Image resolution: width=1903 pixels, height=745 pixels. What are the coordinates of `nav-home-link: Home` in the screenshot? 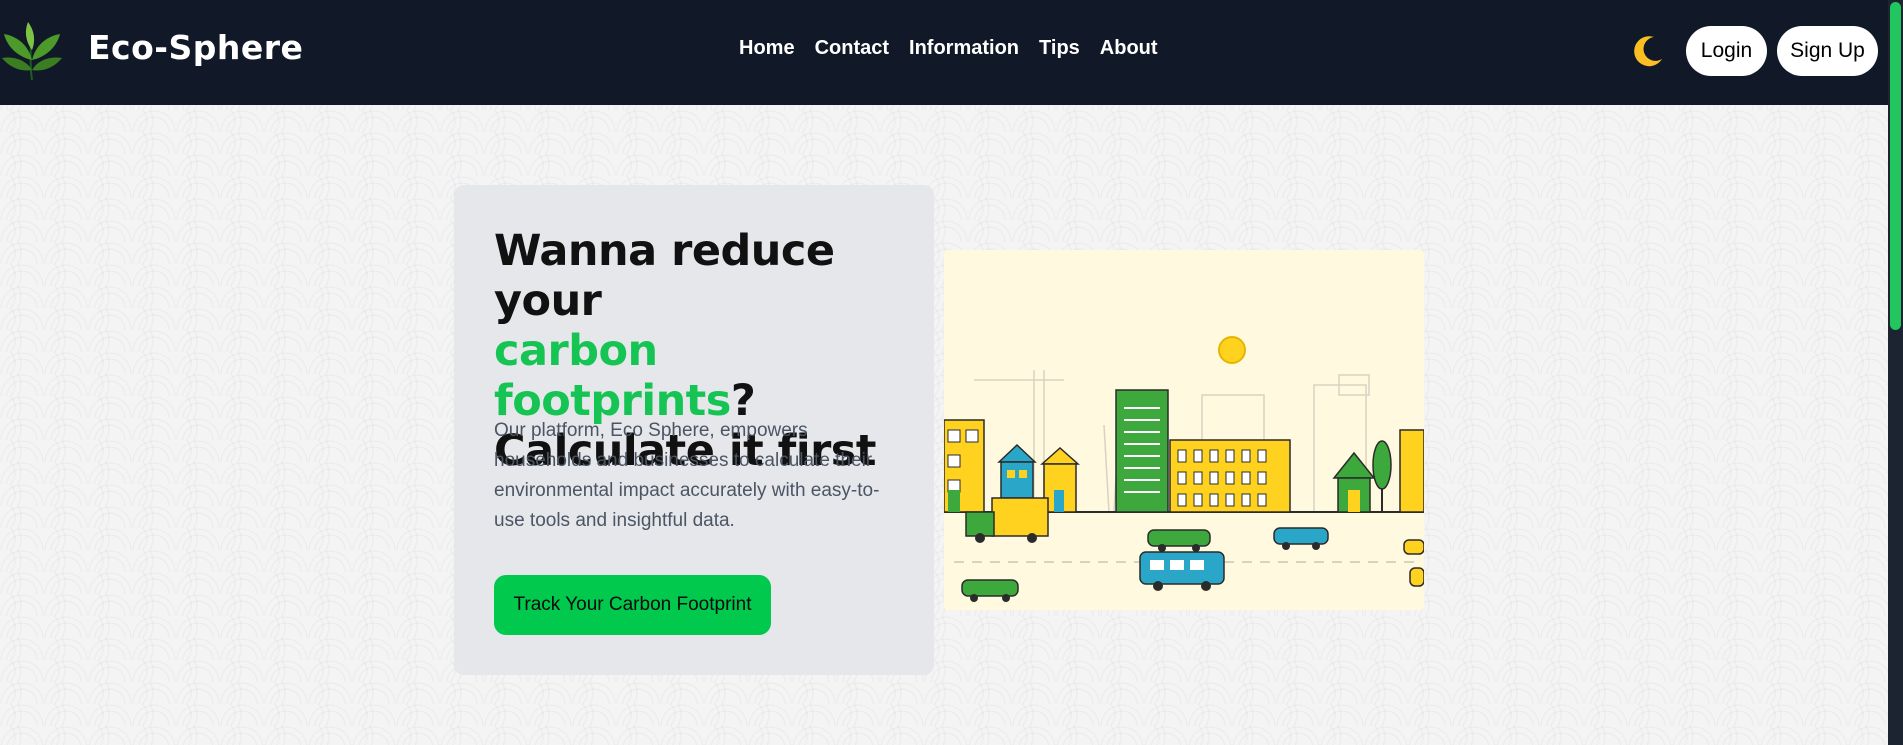 It's located at (767, 48).